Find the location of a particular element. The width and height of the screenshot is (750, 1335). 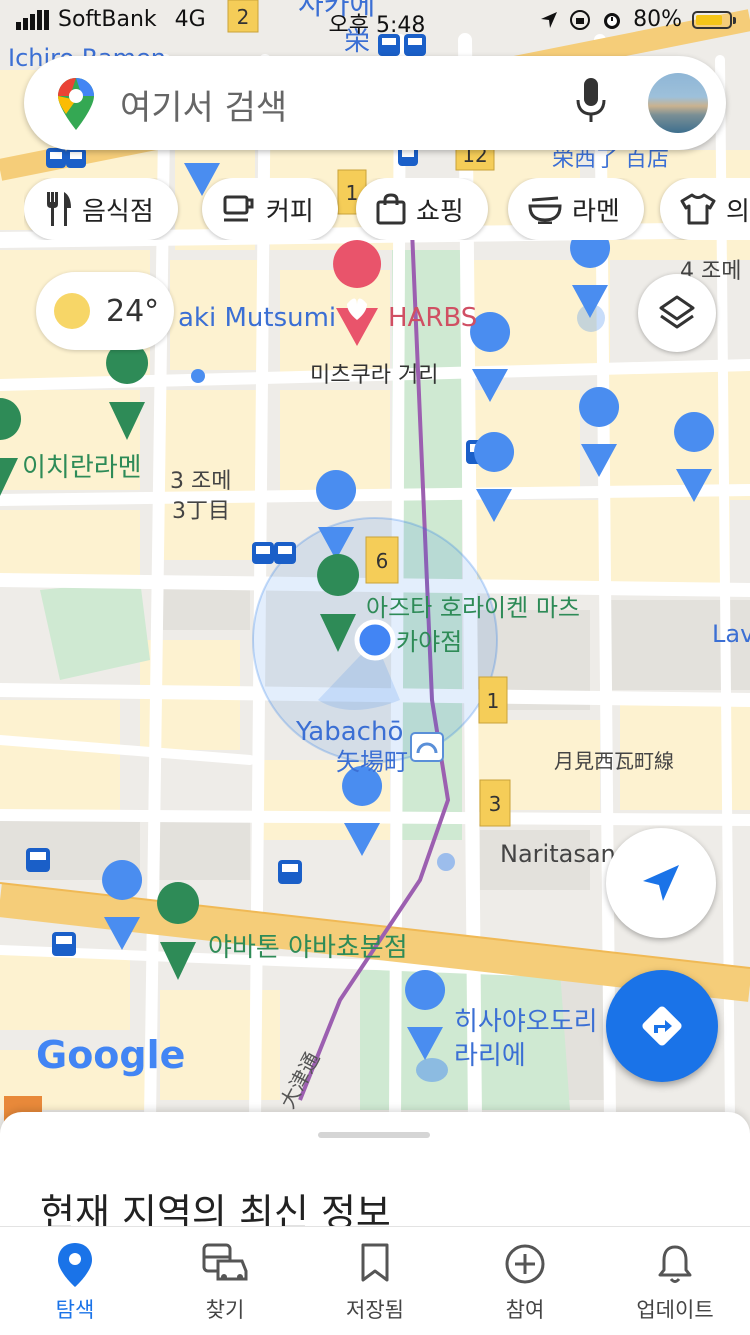

chip-shopping: 쇼핑 is located at coordinates (422, 209).